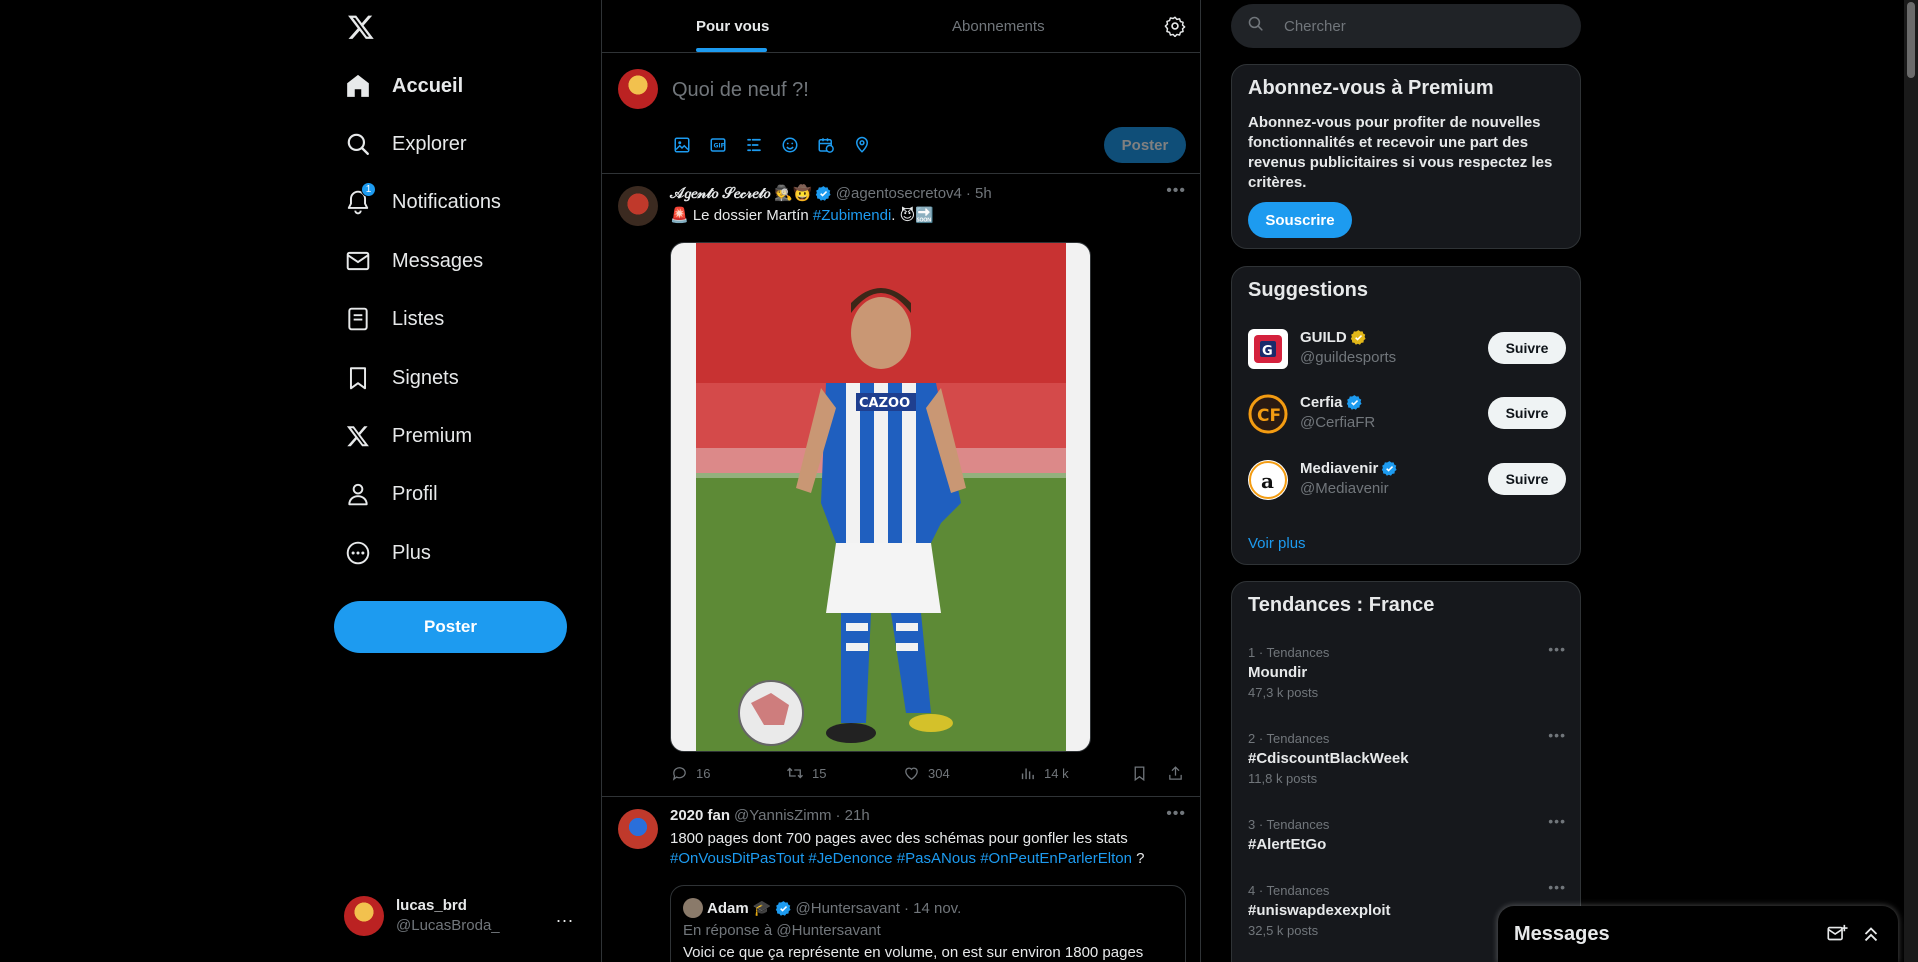  What do you see at coordinates (979, 193) in the screenshot?
I see `tweet-time: · 5h` at bounding box center [979, 193].